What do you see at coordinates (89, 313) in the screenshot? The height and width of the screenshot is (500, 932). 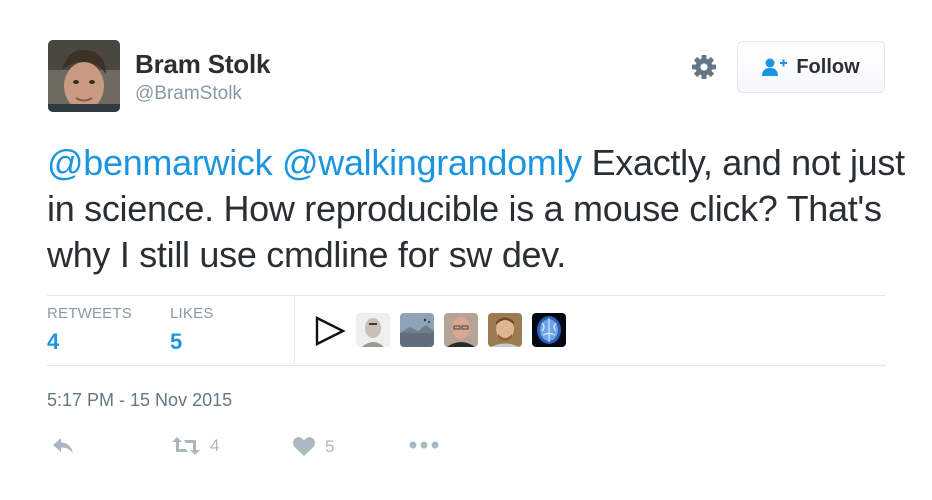 I see `retweets-label: RETWEETS` at bounding box center [89, 313].